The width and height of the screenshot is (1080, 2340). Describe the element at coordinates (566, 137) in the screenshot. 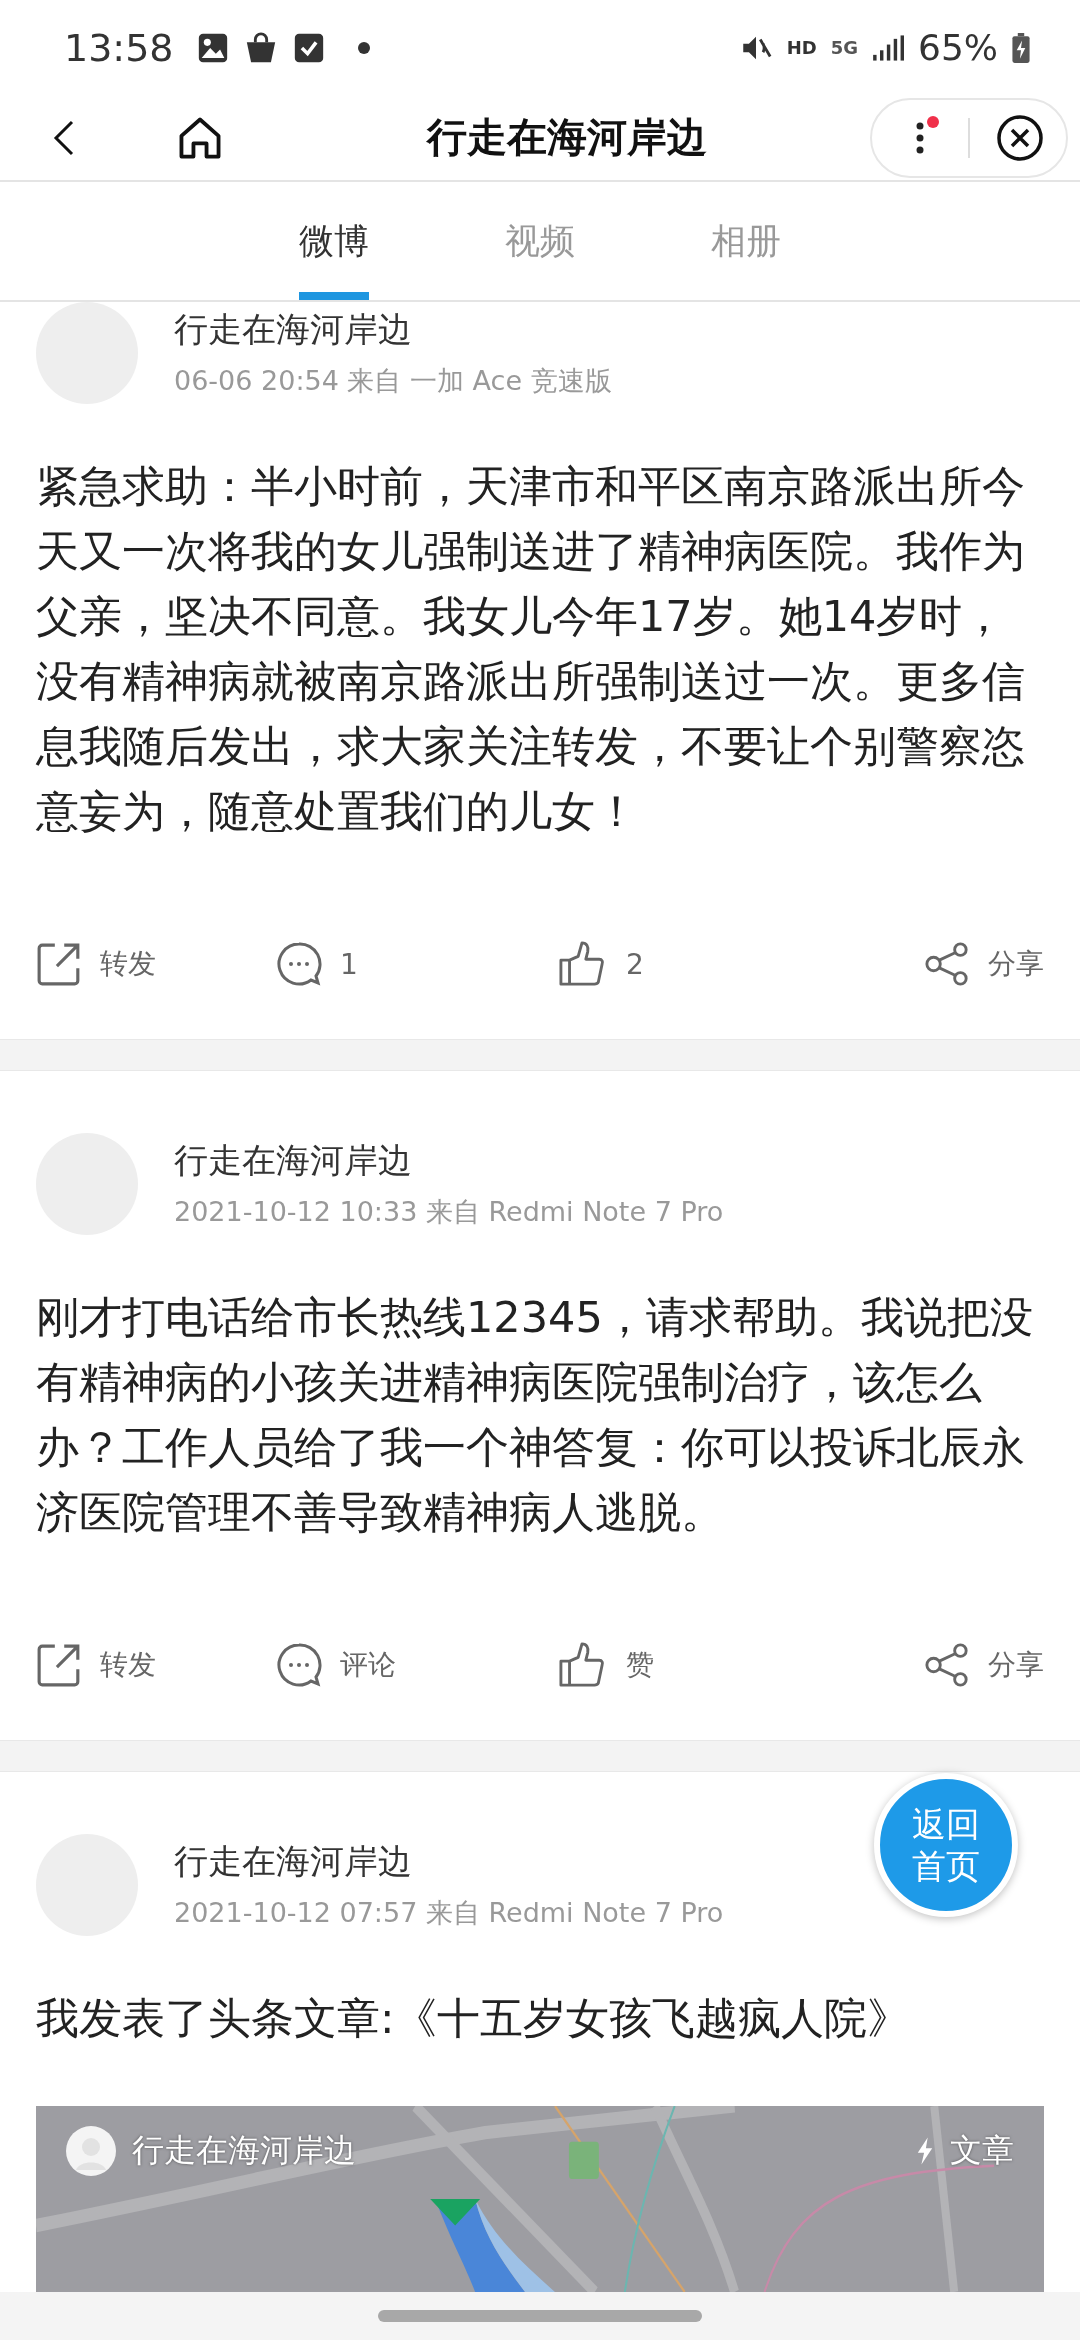

I see `page-title: 行走在海河岸边` at that location.